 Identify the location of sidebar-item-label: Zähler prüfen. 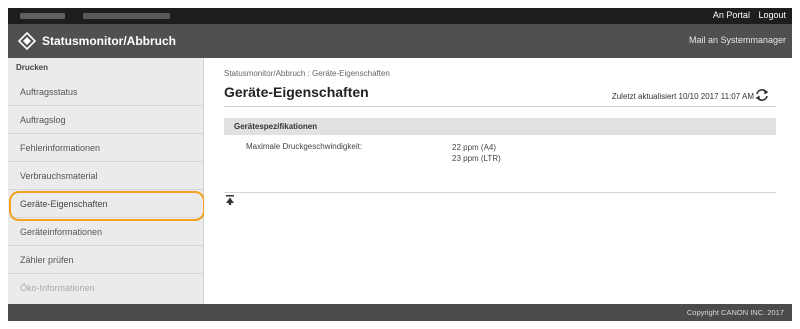
(47, 260).